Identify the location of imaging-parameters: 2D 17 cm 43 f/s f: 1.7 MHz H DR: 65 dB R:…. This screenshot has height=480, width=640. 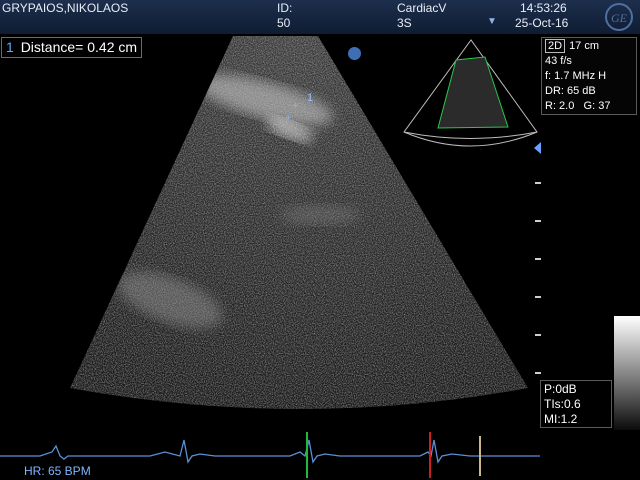
(589, 76).